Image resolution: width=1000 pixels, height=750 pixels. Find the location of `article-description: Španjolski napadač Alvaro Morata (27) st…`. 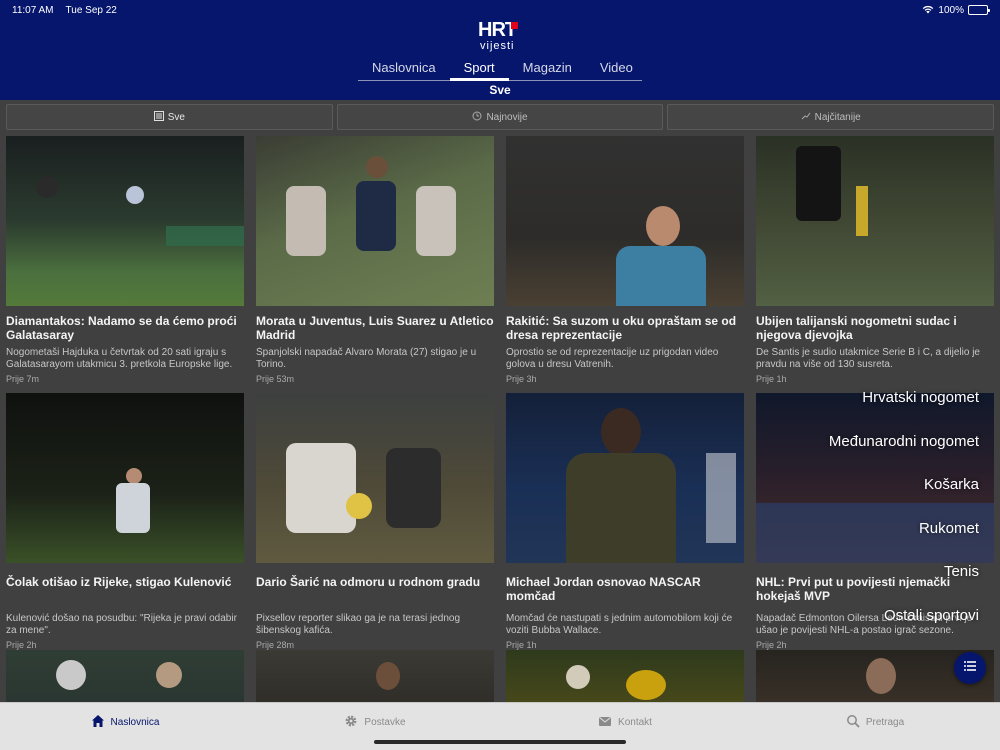

article-description: Španjolski napadač Alvaro Morata (27) st… is located at coordinates (366, 358).